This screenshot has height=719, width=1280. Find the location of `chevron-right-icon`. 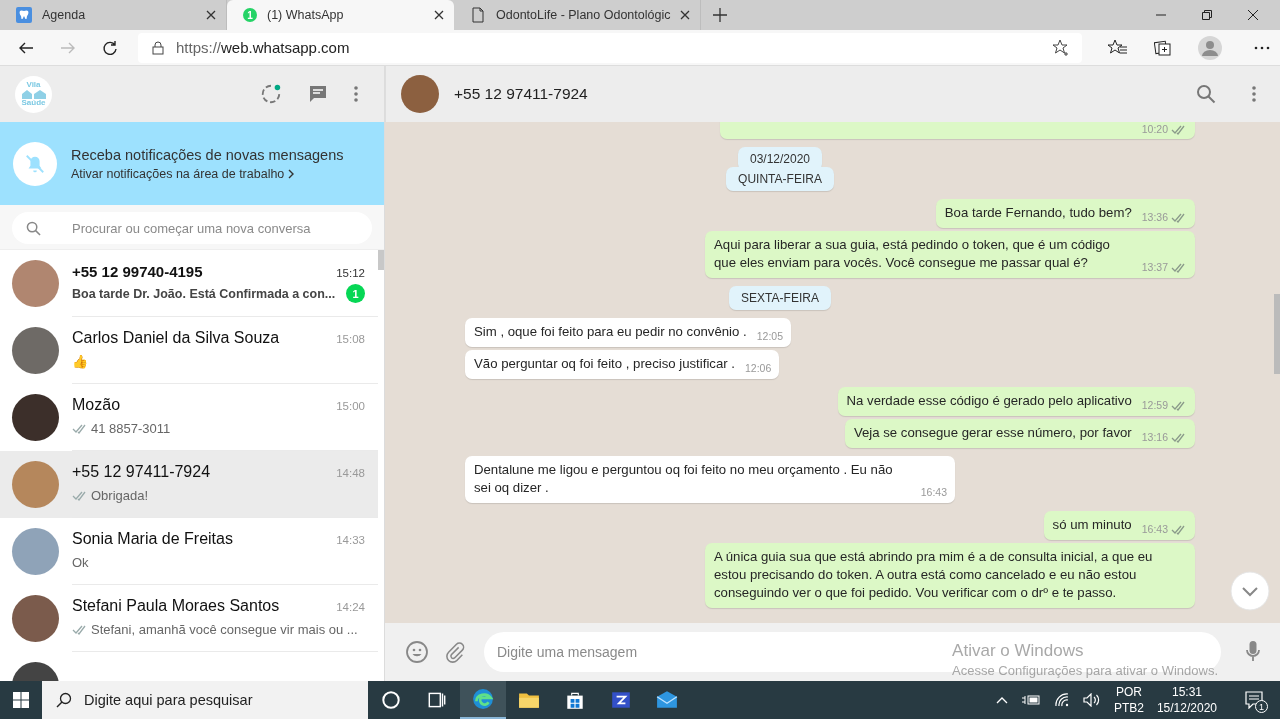

chevron-right-icon is located at coordinates (291, 173).